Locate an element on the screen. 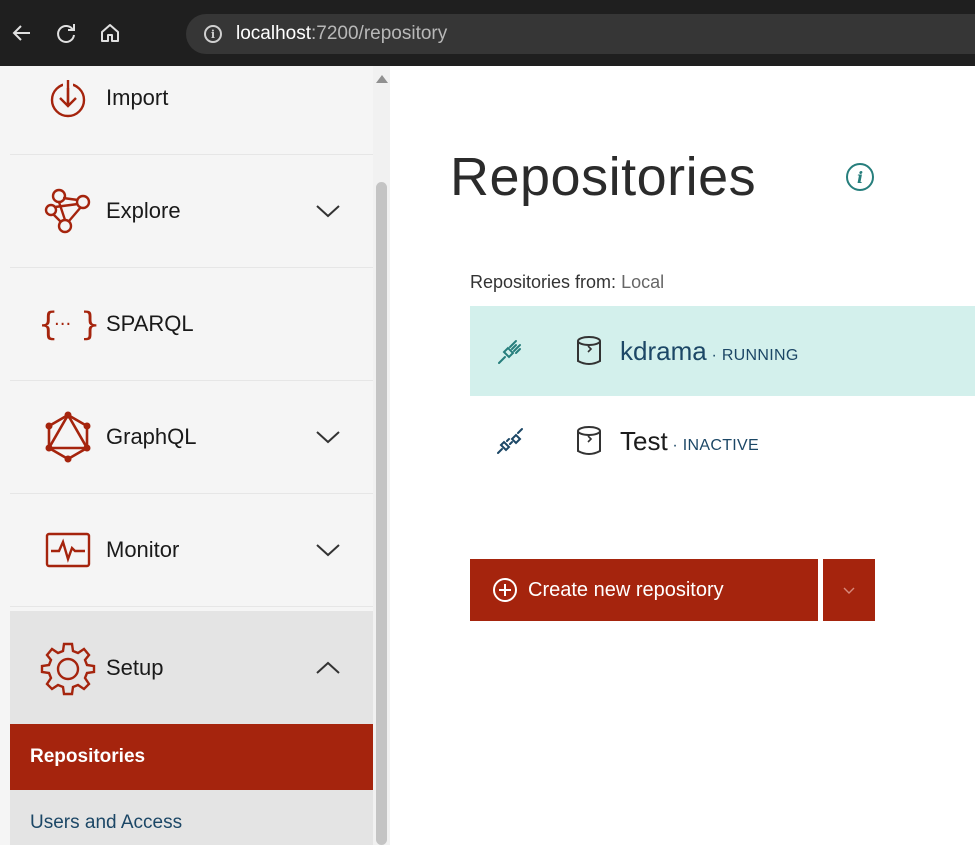  explore-icon is located at coordinates (68, 211).